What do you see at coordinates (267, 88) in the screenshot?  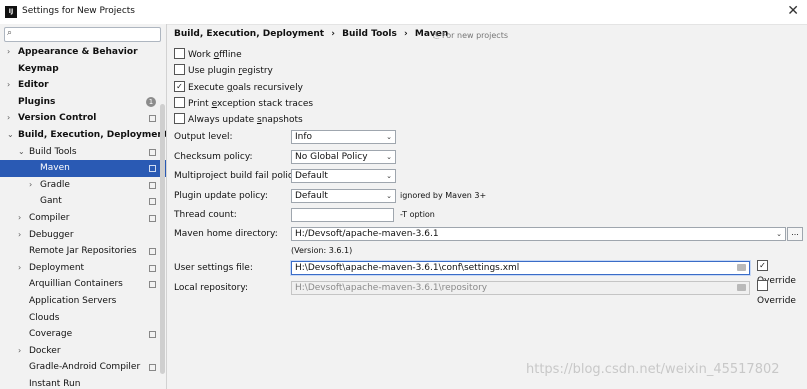 I see `checkbox-label-part: oals recursively` at bounding box center [267, 88].